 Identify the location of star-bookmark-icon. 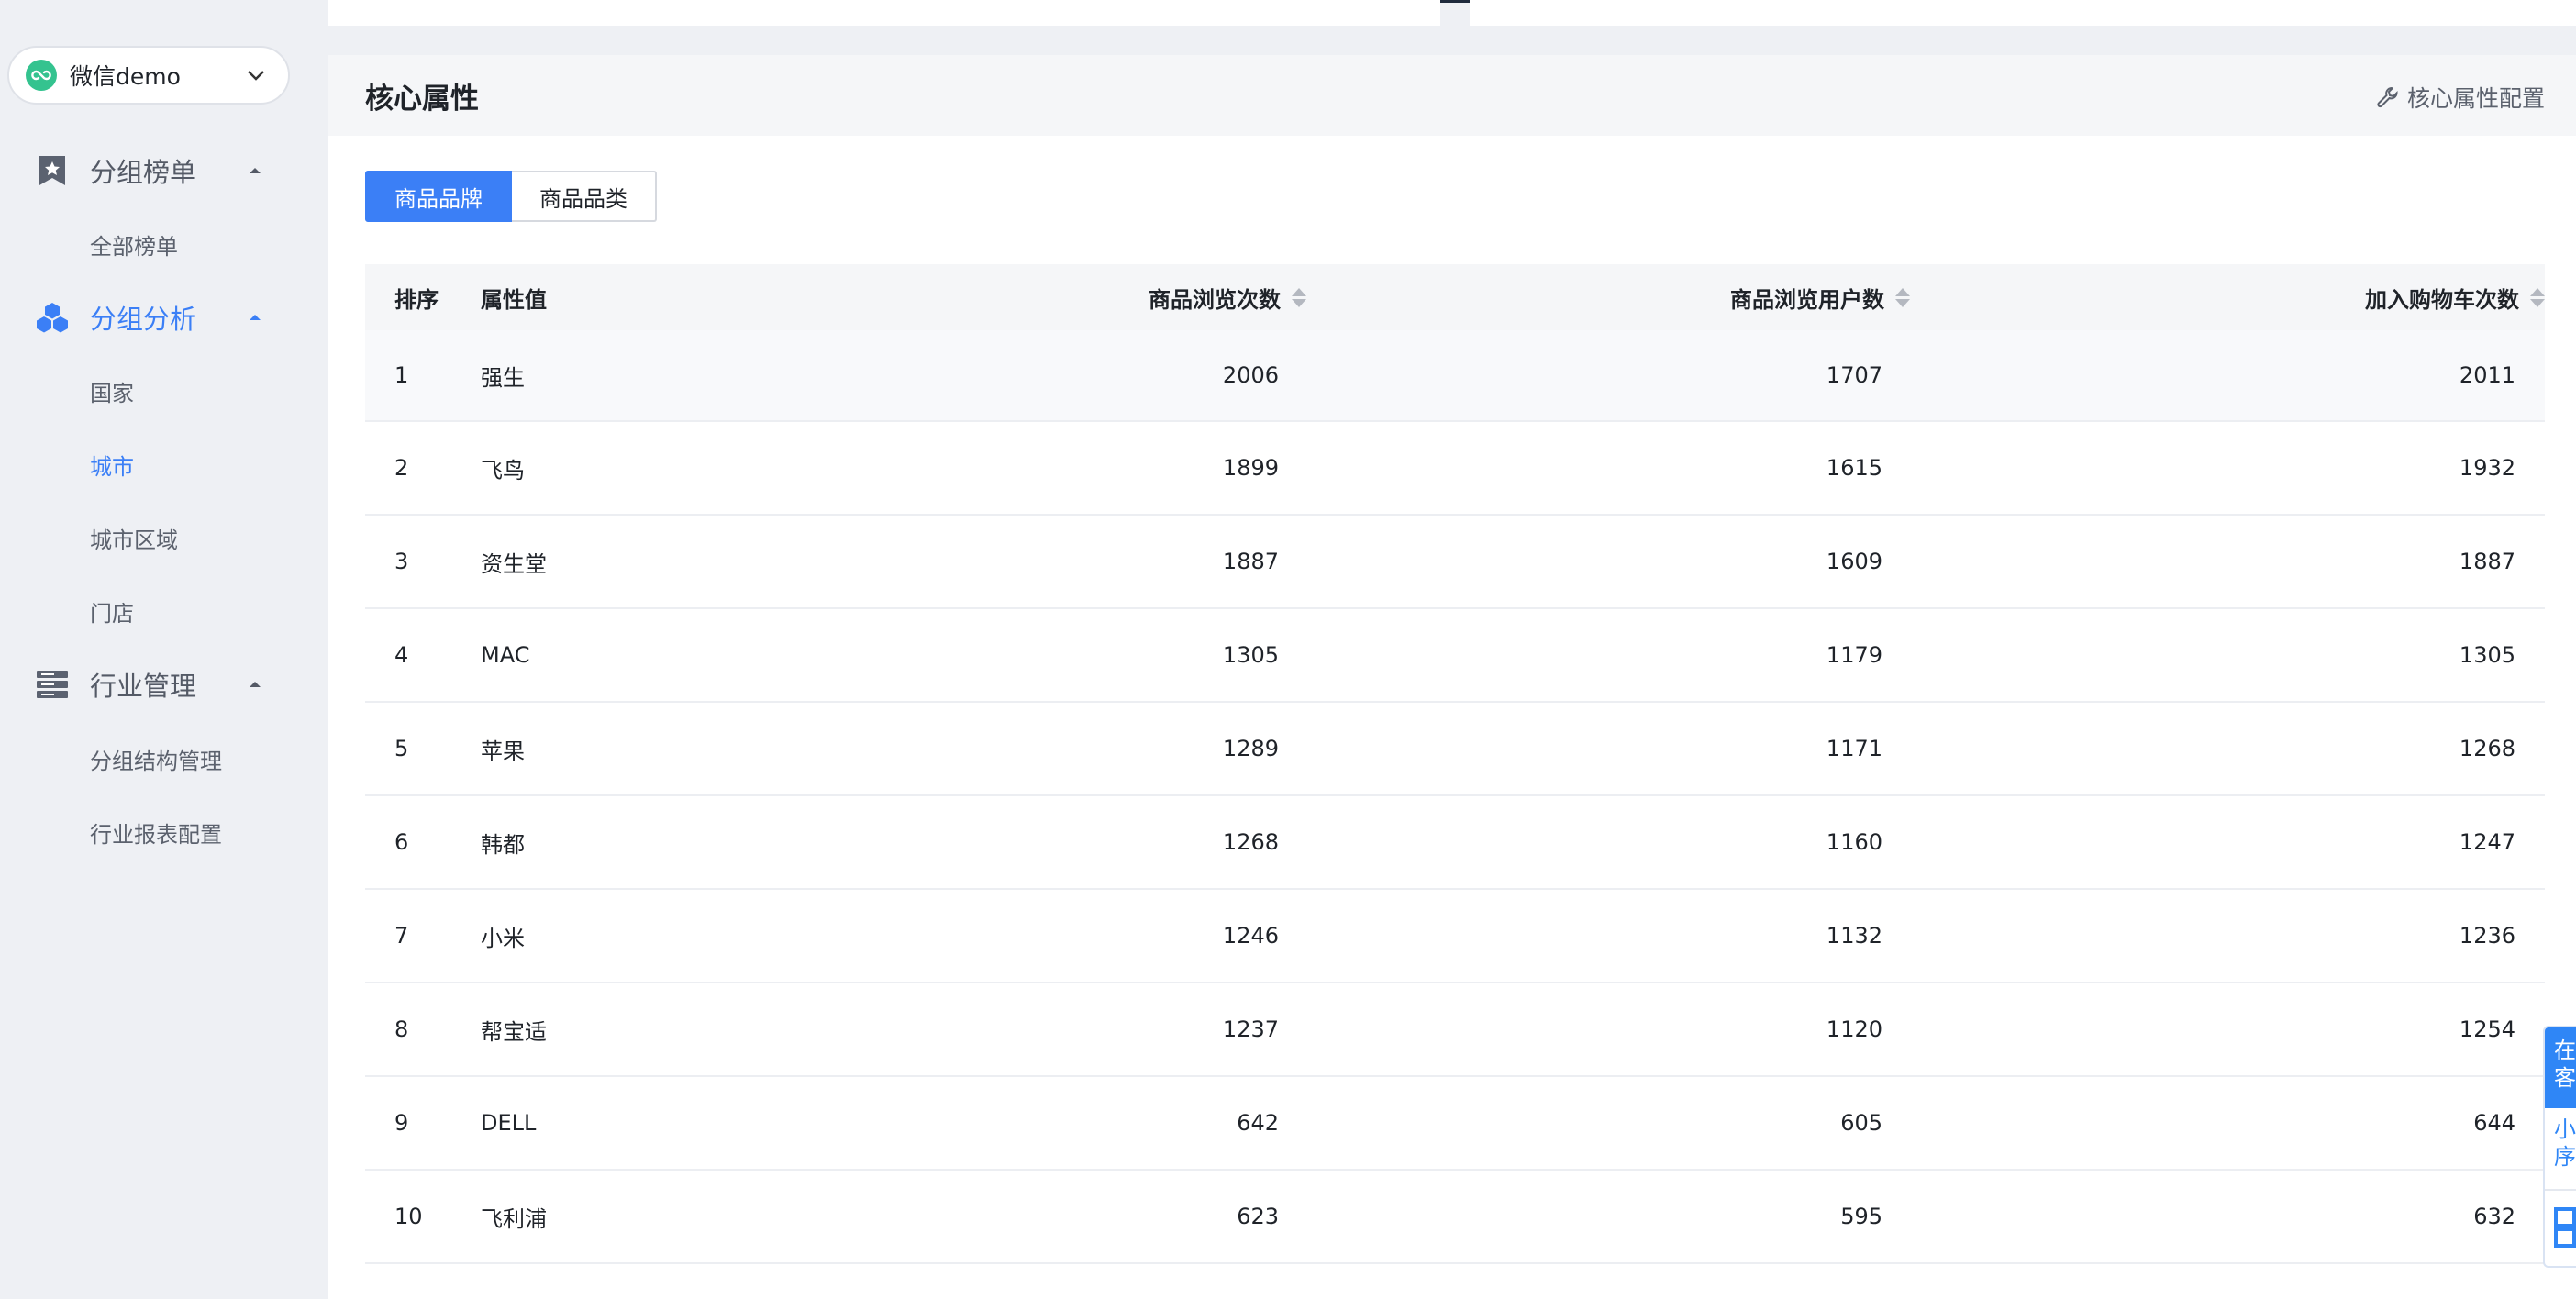
(52, 170).